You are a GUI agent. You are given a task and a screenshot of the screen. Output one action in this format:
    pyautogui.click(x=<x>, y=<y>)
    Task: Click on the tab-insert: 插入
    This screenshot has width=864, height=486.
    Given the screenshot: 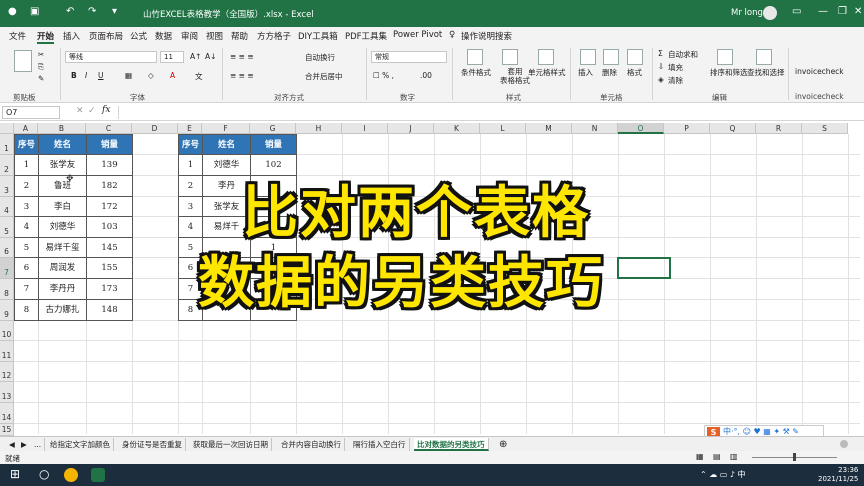 What is the action you would take?
    pyautogui.click(x=71, y=36)
    